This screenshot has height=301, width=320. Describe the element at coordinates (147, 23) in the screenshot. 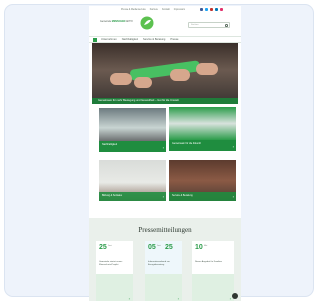

I see `logo-icon` at that location.